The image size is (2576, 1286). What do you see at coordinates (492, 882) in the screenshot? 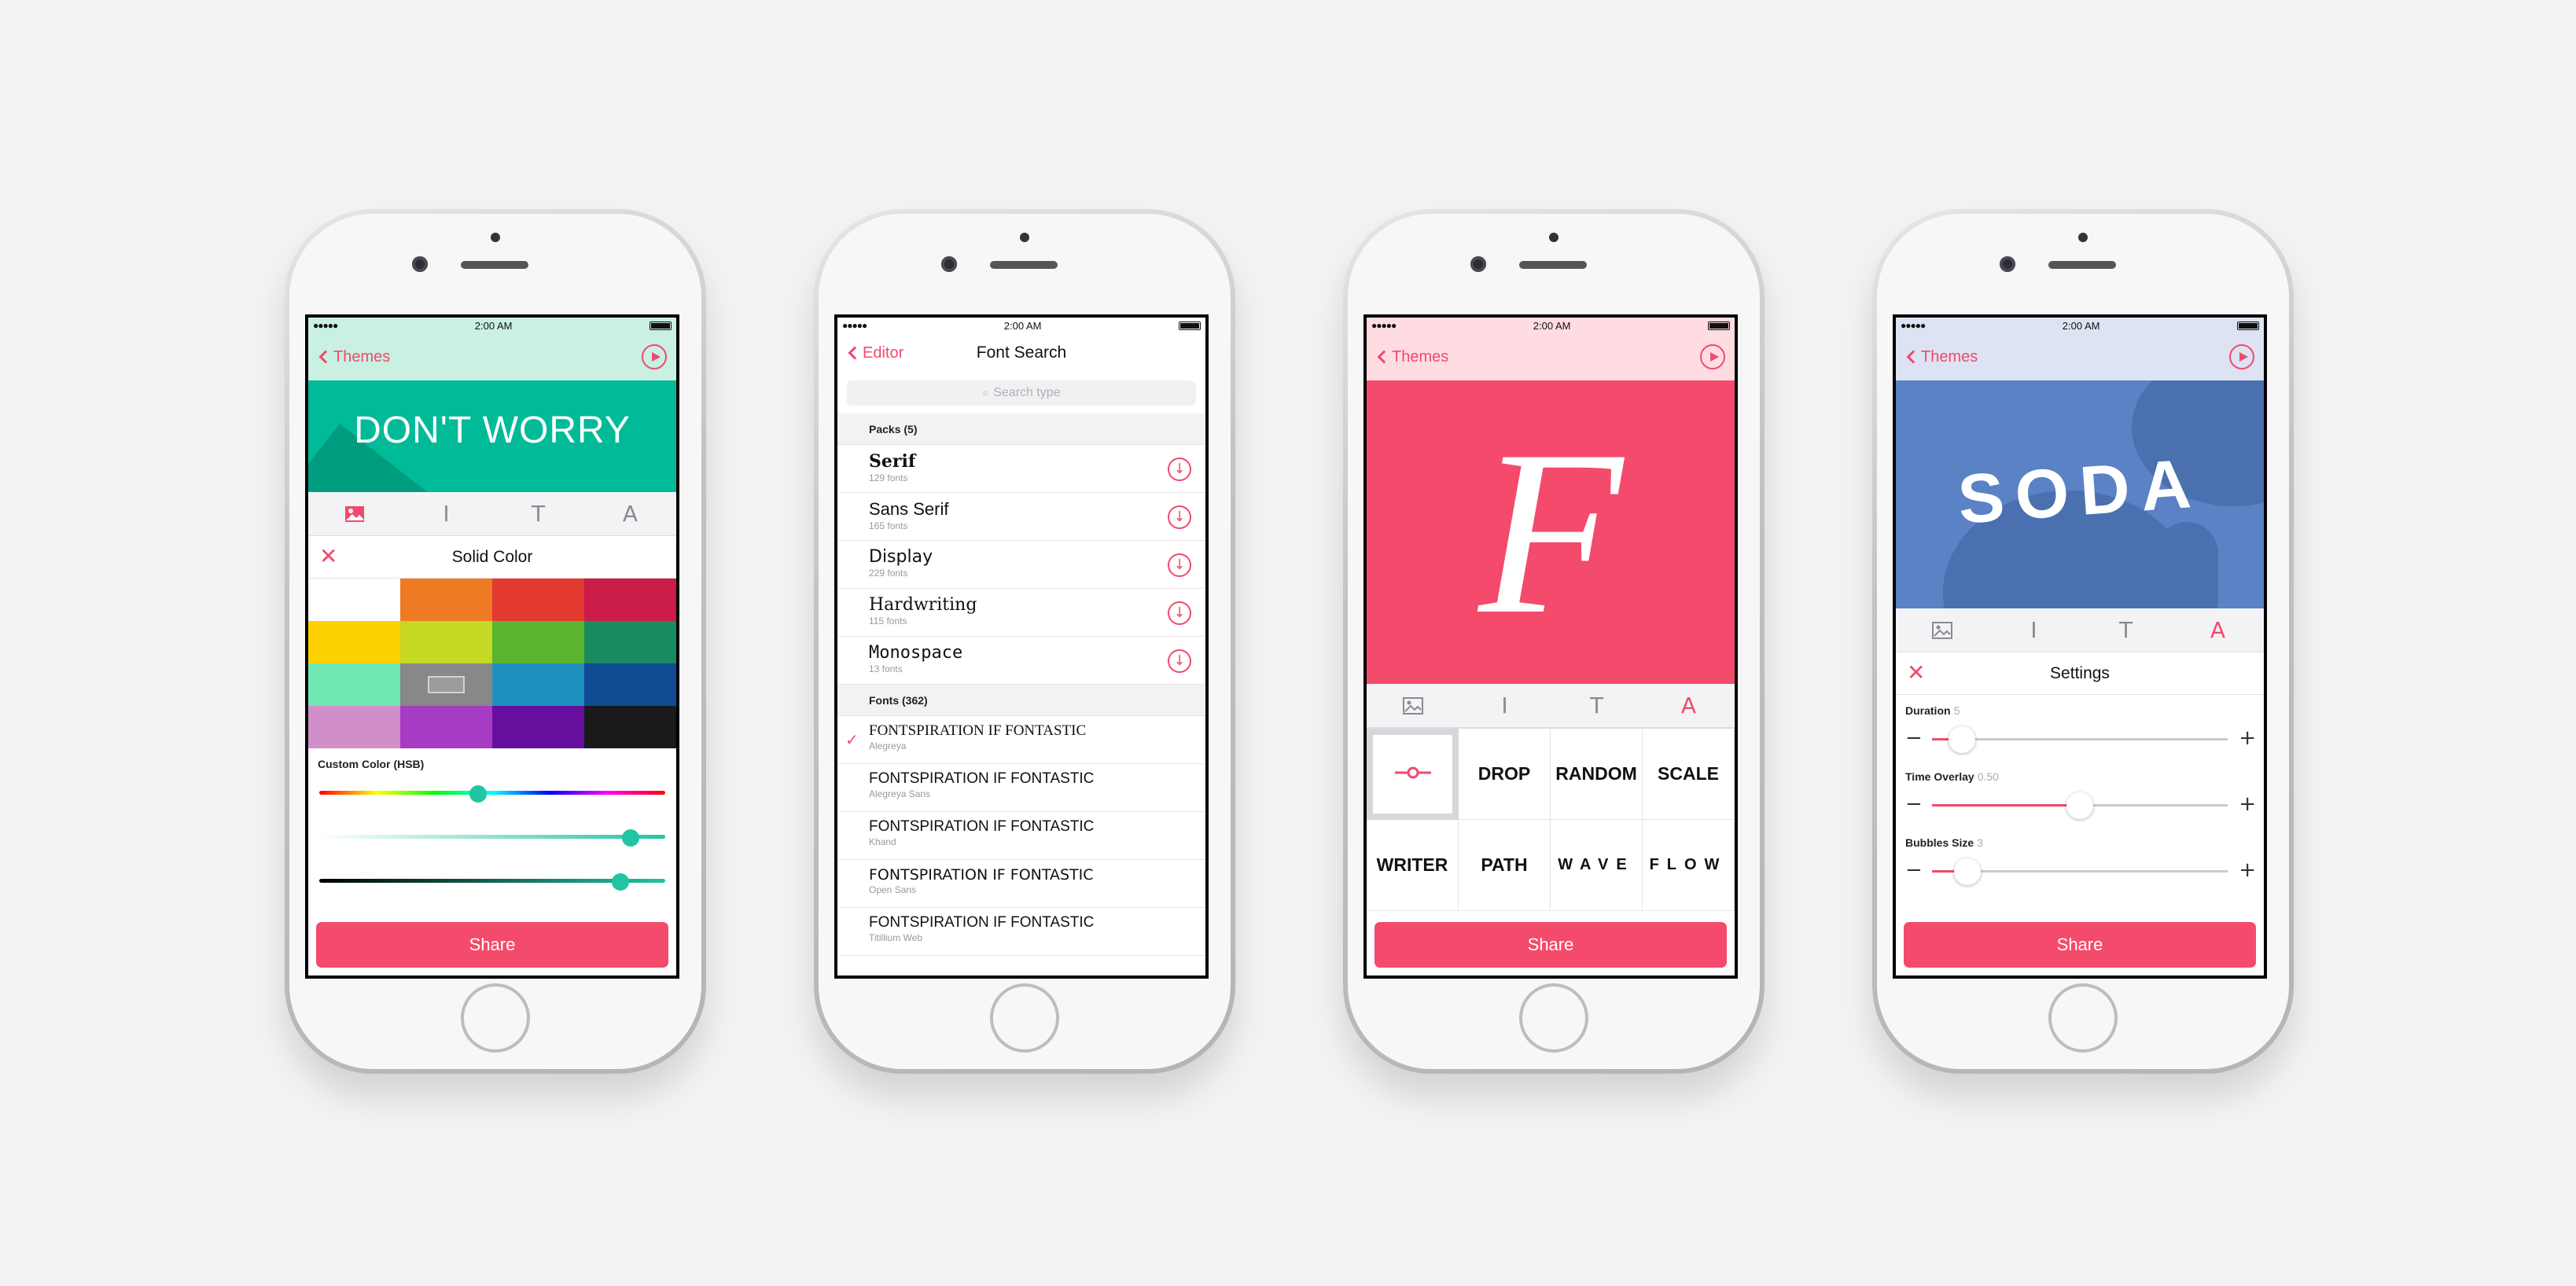
I see `brightness-slider` at bounding box center [492, 882].